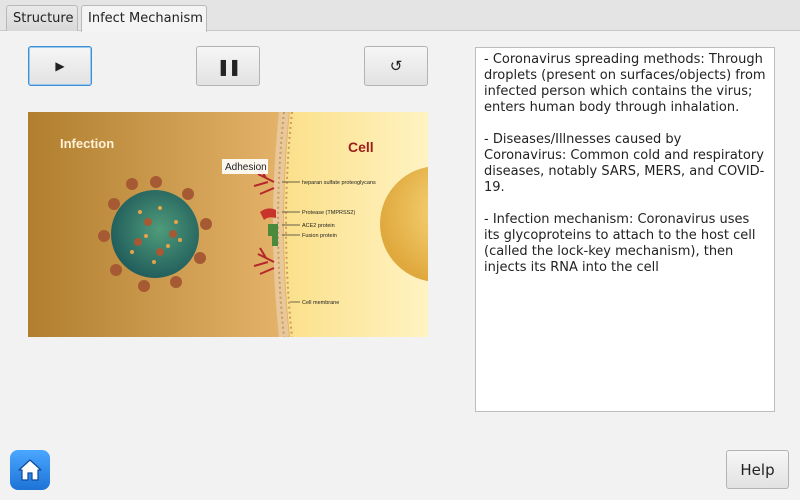  Describe the element at coordinates (320, 303) in the screenshot. I see `annotation-membrane: Cell membrane` at that location.